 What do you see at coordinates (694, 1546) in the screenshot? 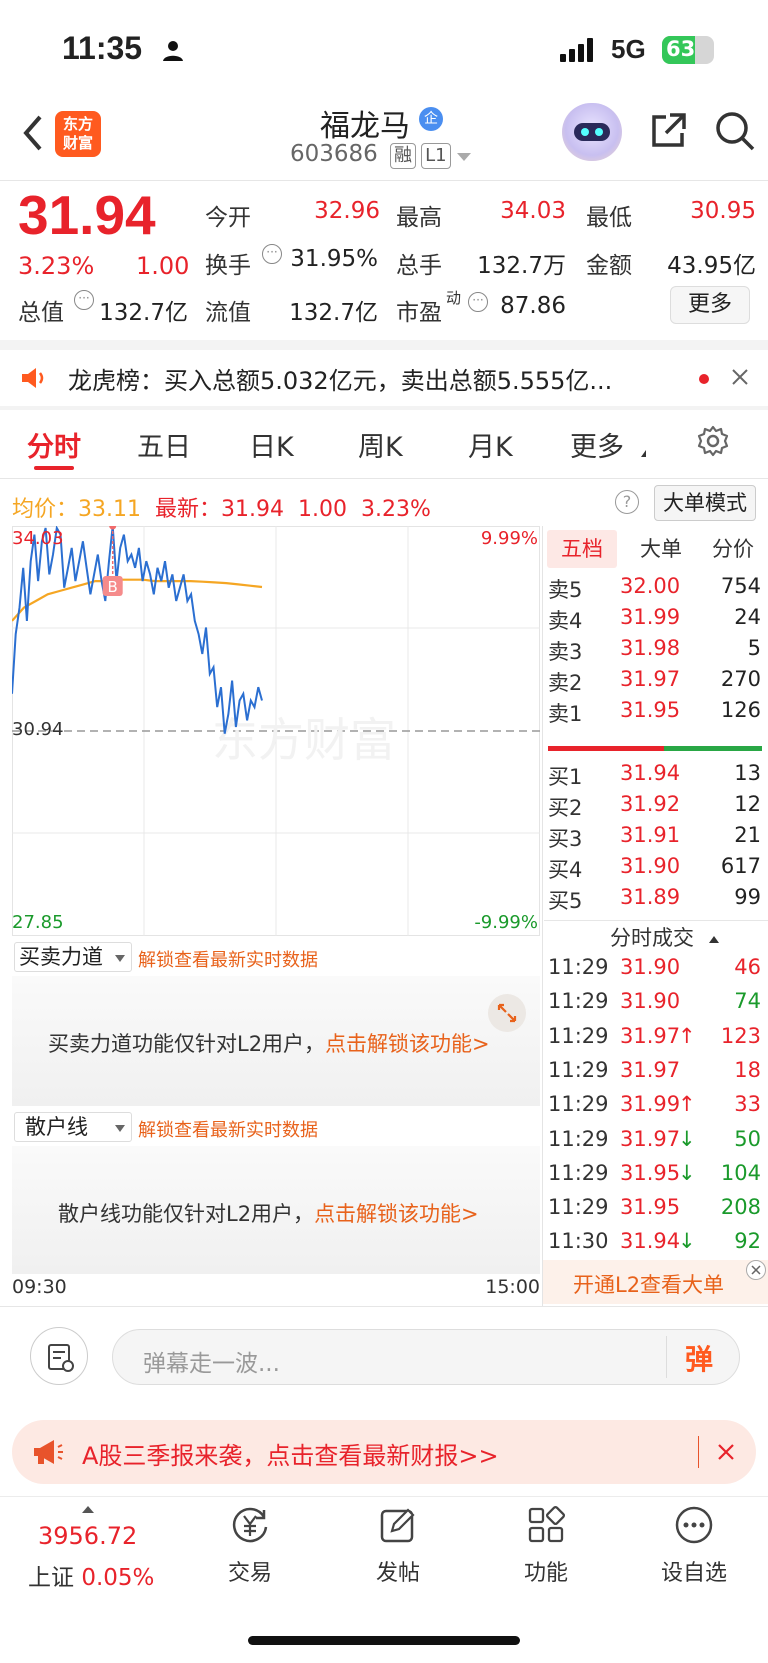
I see `nav-customize: 设自选` at bounding box center [694, 1546].